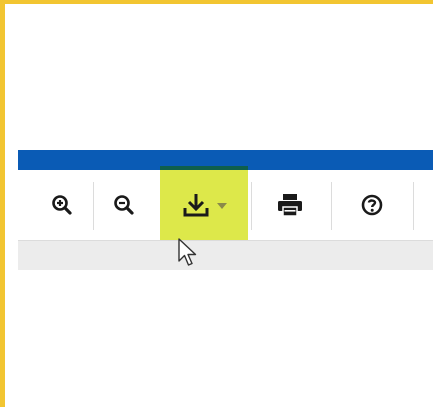  I want to click on print-button, so click(290, 205).